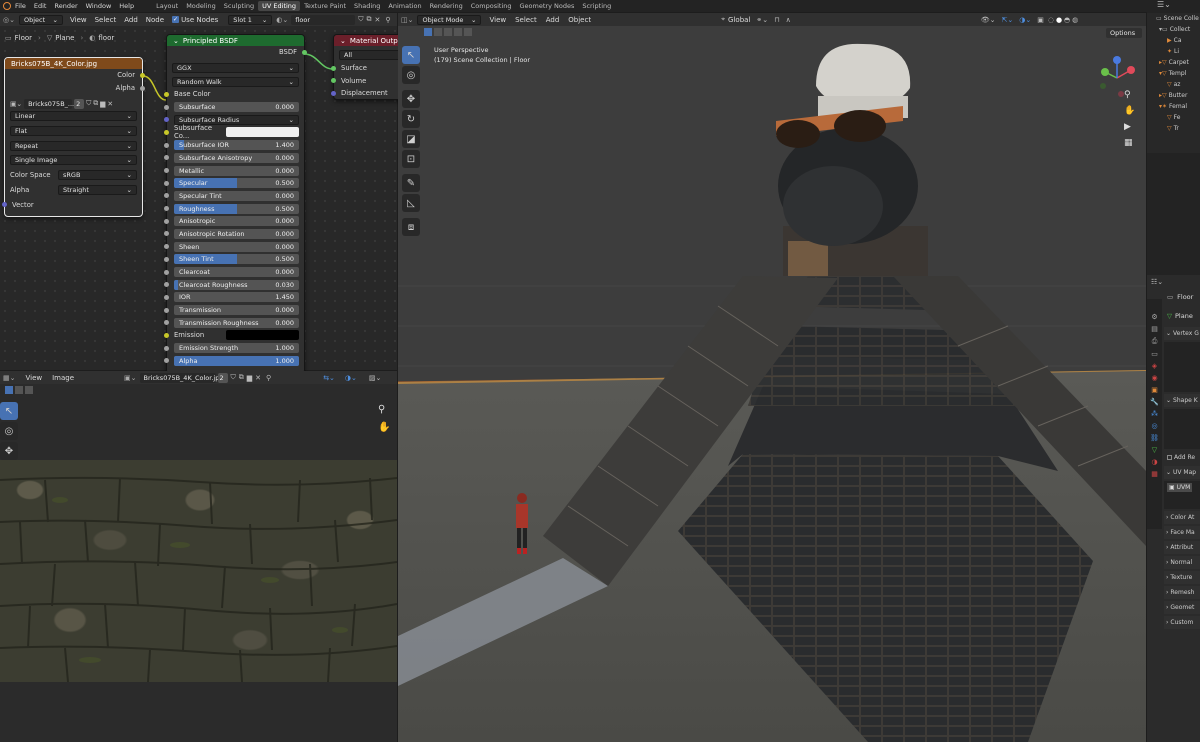 Image resolution: width=1200 pixels, height=742 pixels. I want to click on measure-tool-icon: ◺, so click(411, 203).